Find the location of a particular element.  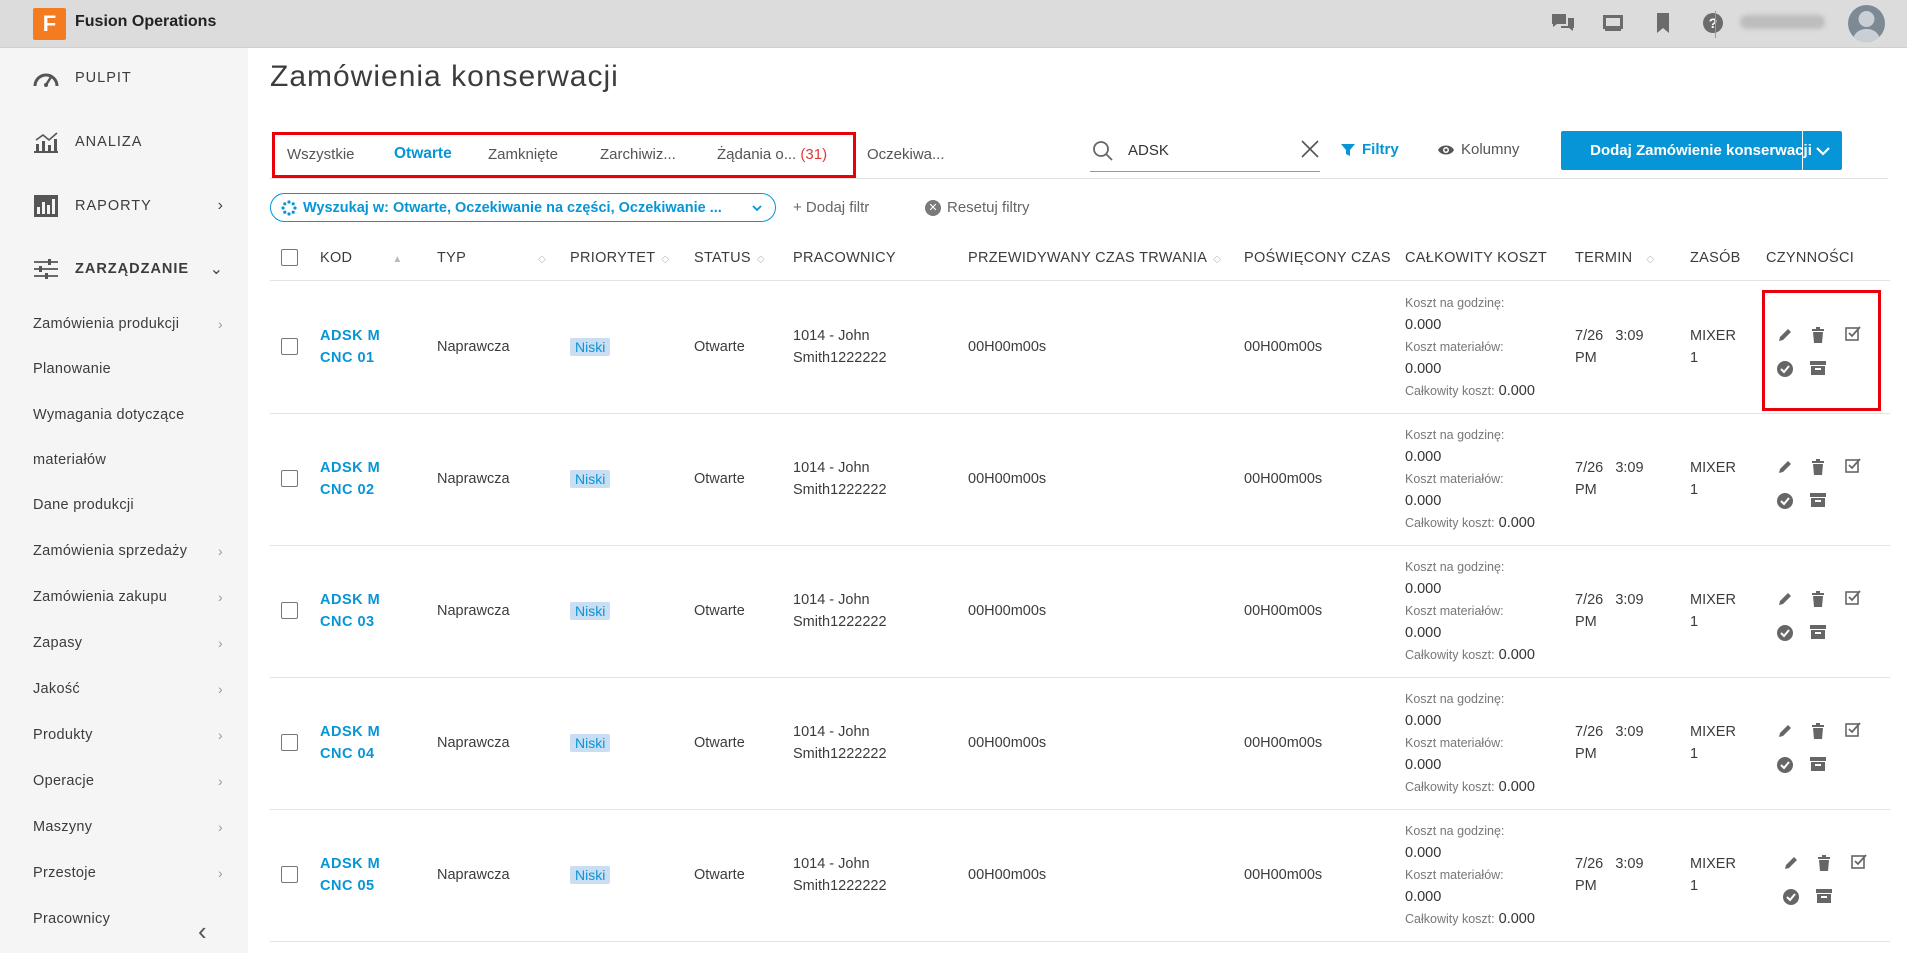

sidebar-sub-label: Maszyny is located at coordinates (63, 827).